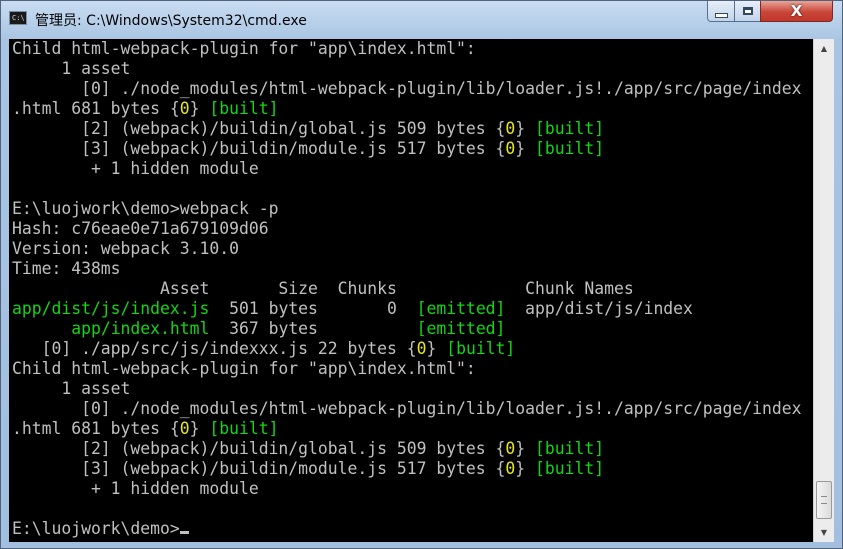 This screenshot has width=843, height=549. Describe the element at coordinates (721, 15) in the screenshot. I see `minimize-icon` at that location.